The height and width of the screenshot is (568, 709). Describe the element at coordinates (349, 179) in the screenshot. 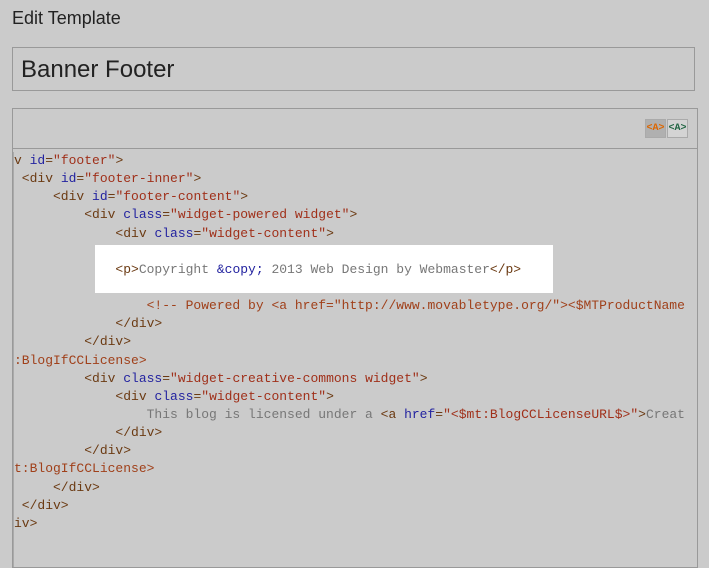

I see `code-line: <div id="footer-inner">` at that location.